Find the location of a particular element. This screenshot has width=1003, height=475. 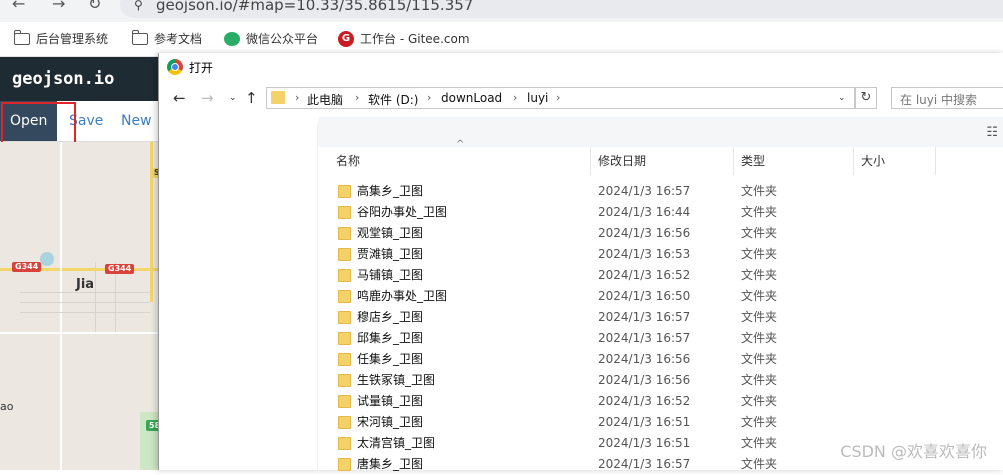

file-name: 贾滩镇_卫图 is located at coordinates (390, 254).